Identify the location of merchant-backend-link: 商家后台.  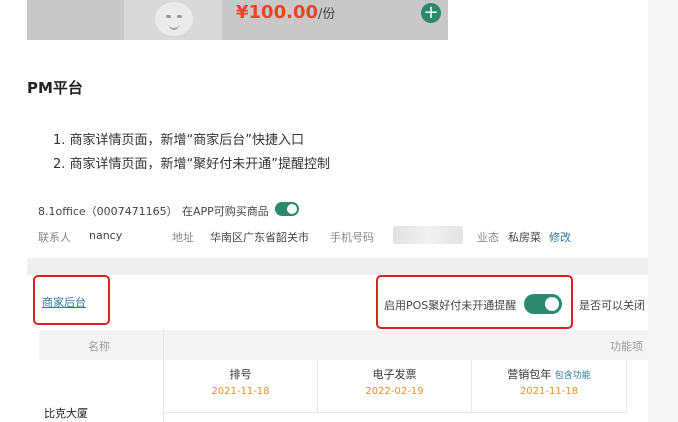
(64, 302).